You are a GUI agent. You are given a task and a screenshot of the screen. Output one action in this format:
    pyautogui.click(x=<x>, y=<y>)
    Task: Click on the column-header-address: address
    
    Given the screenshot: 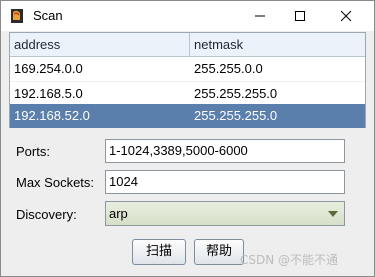 What is the action you would take?
    pyautogui.click(x=100, y=44)
    